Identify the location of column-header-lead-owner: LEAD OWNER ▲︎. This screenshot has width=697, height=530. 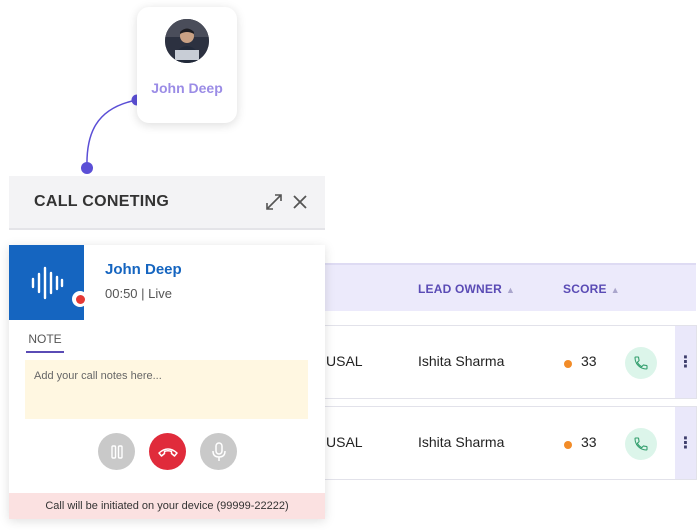
(466, 289).